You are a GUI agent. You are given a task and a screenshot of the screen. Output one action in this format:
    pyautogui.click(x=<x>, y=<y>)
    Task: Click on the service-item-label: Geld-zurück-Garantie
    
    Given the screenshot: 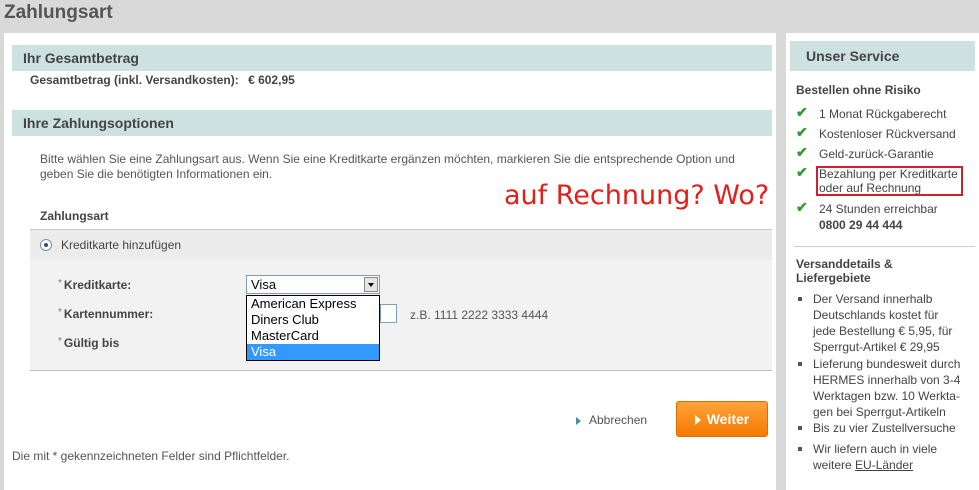 What is the action you would take?
    pyautogui.click(x=876, y=154)
    